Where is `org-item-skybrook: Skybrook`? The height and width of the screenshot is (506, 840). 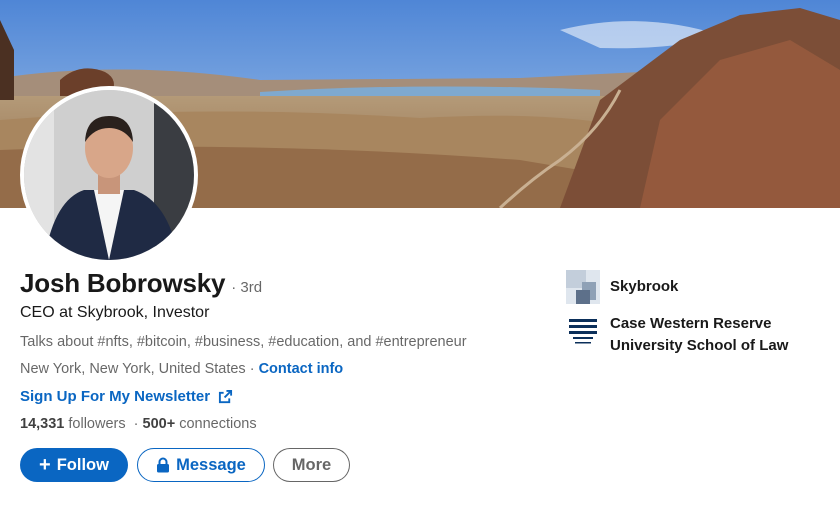
org-item-skybrook: Skybrook is located at coordinates (688, 287).